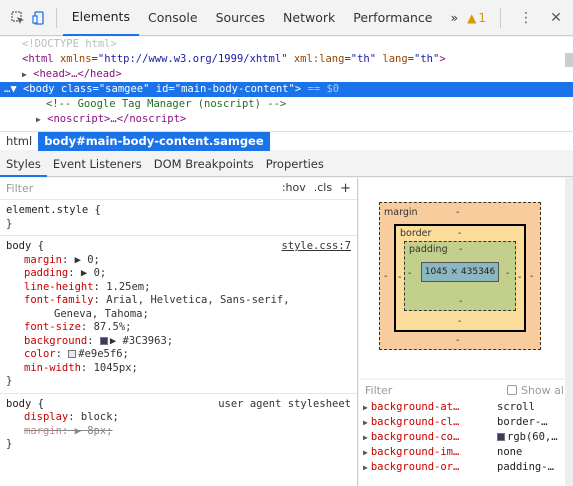 This screenshot has width=573, height=486. I want to click on toolbar-divider, so click(56, 17).